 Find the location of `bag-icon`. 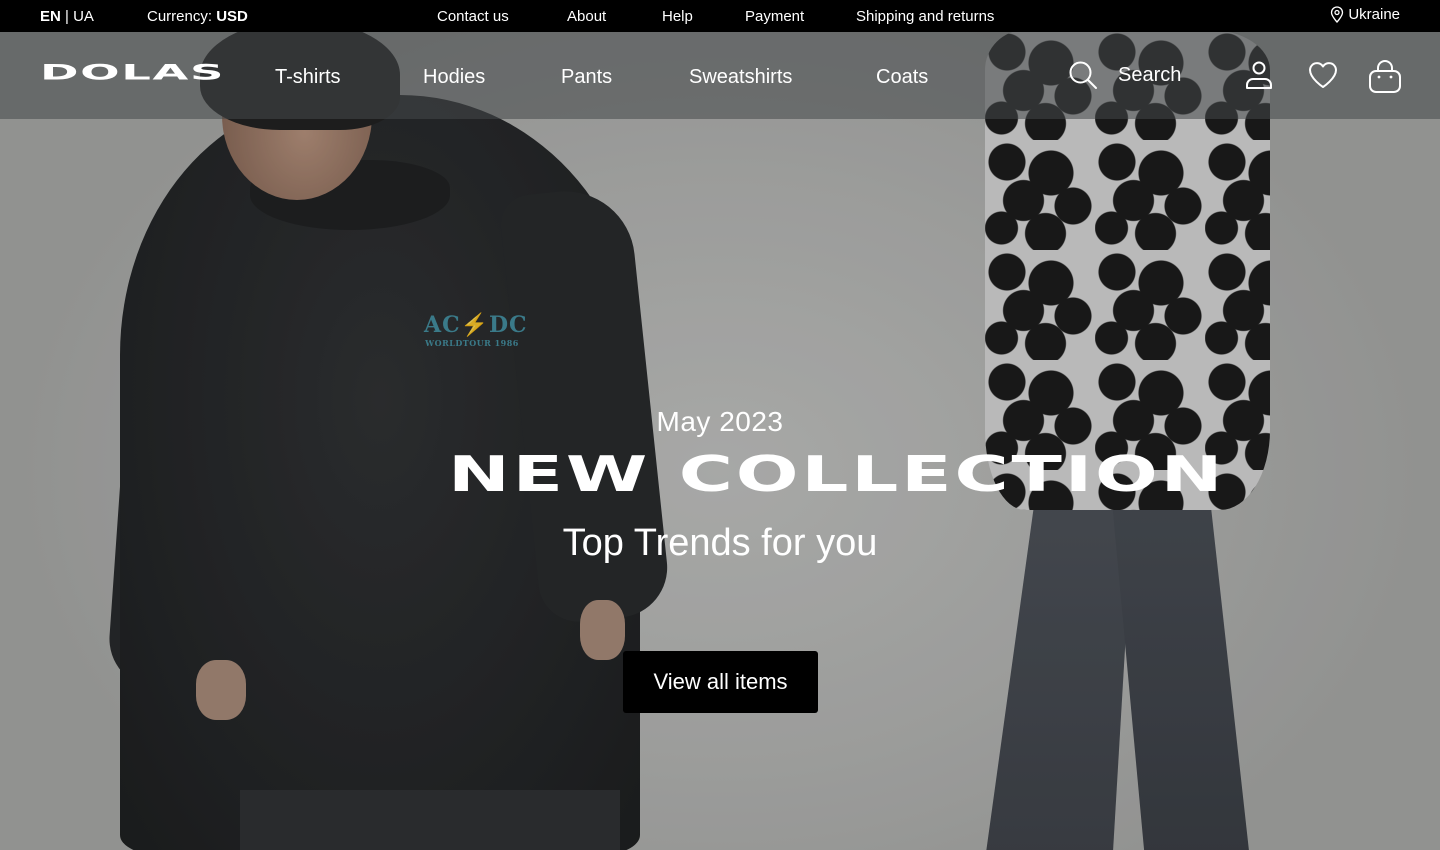

bag-icon is located at coordinates (1385, 76).